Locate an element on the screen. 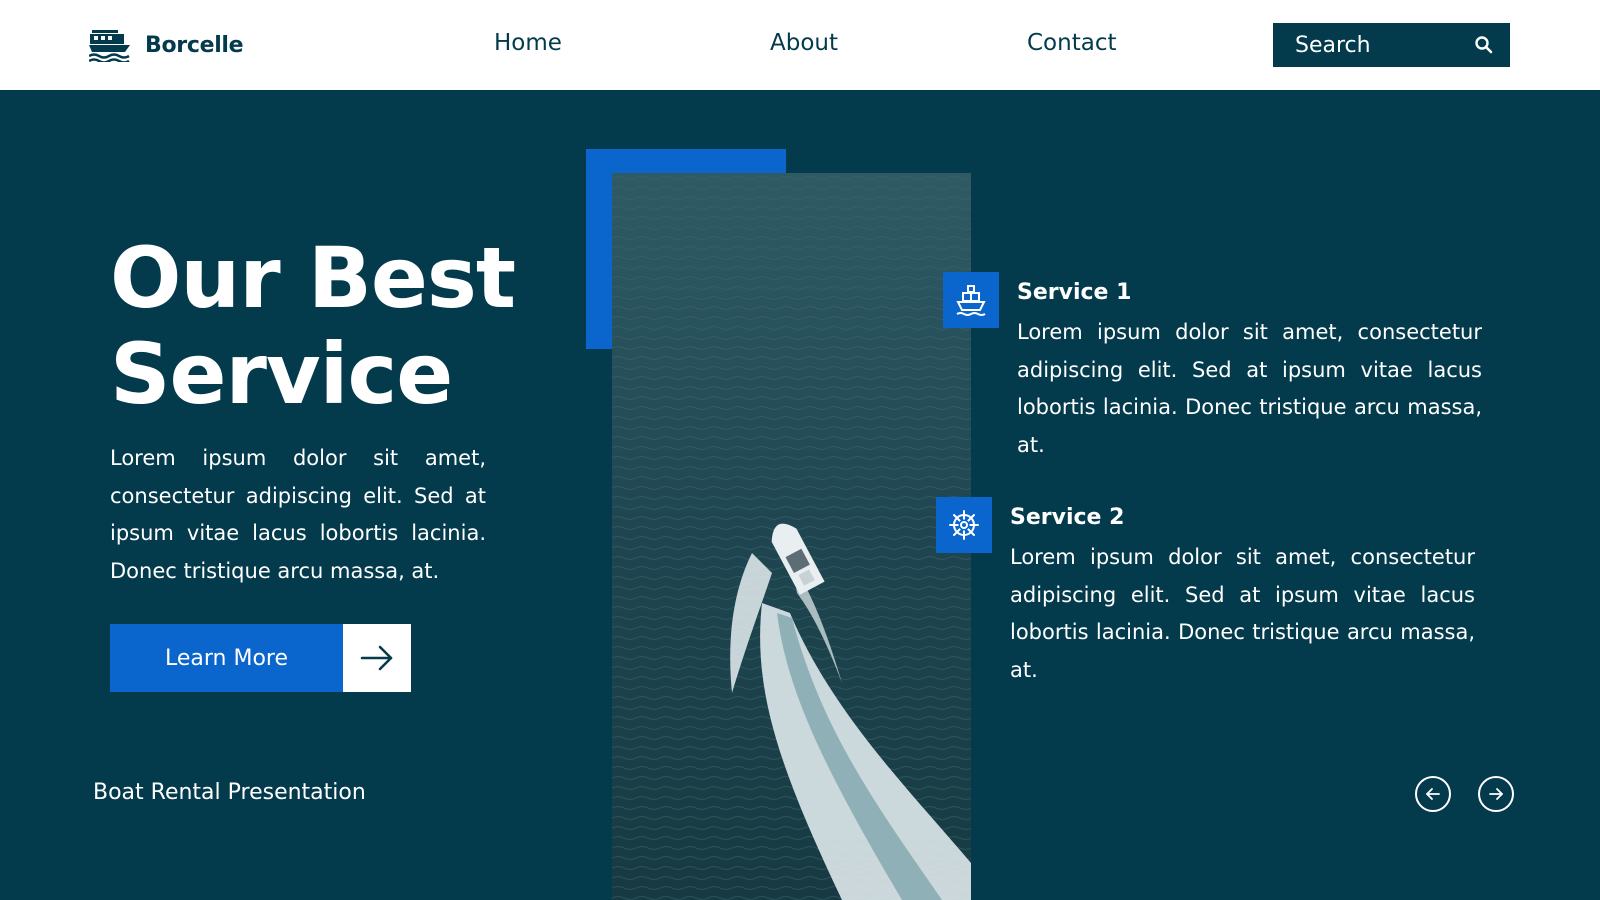 The height and width of the screenshot is (900, 1600). arrow-left-icon is located at coordinates (1433, 794).